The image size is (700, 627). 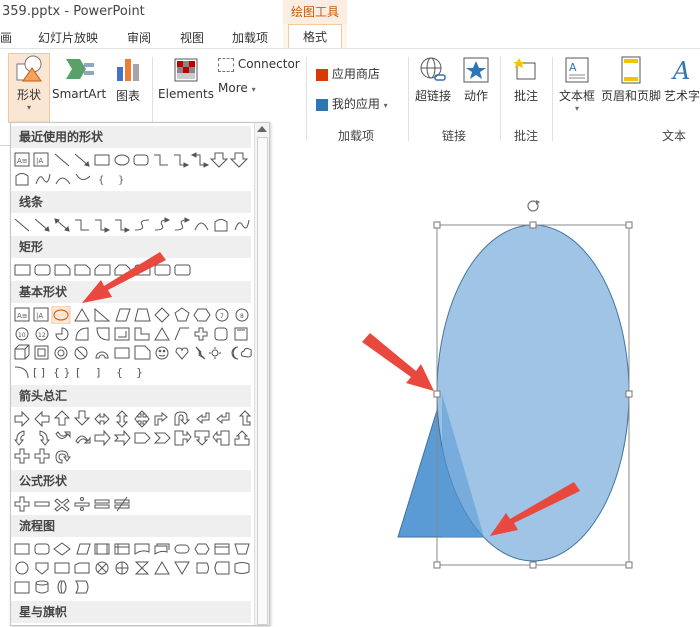 What do you see at coordinates (124, 277) in the screenshot?
I see `annotation-arrow-gallery` at bounding box center [124, 277].